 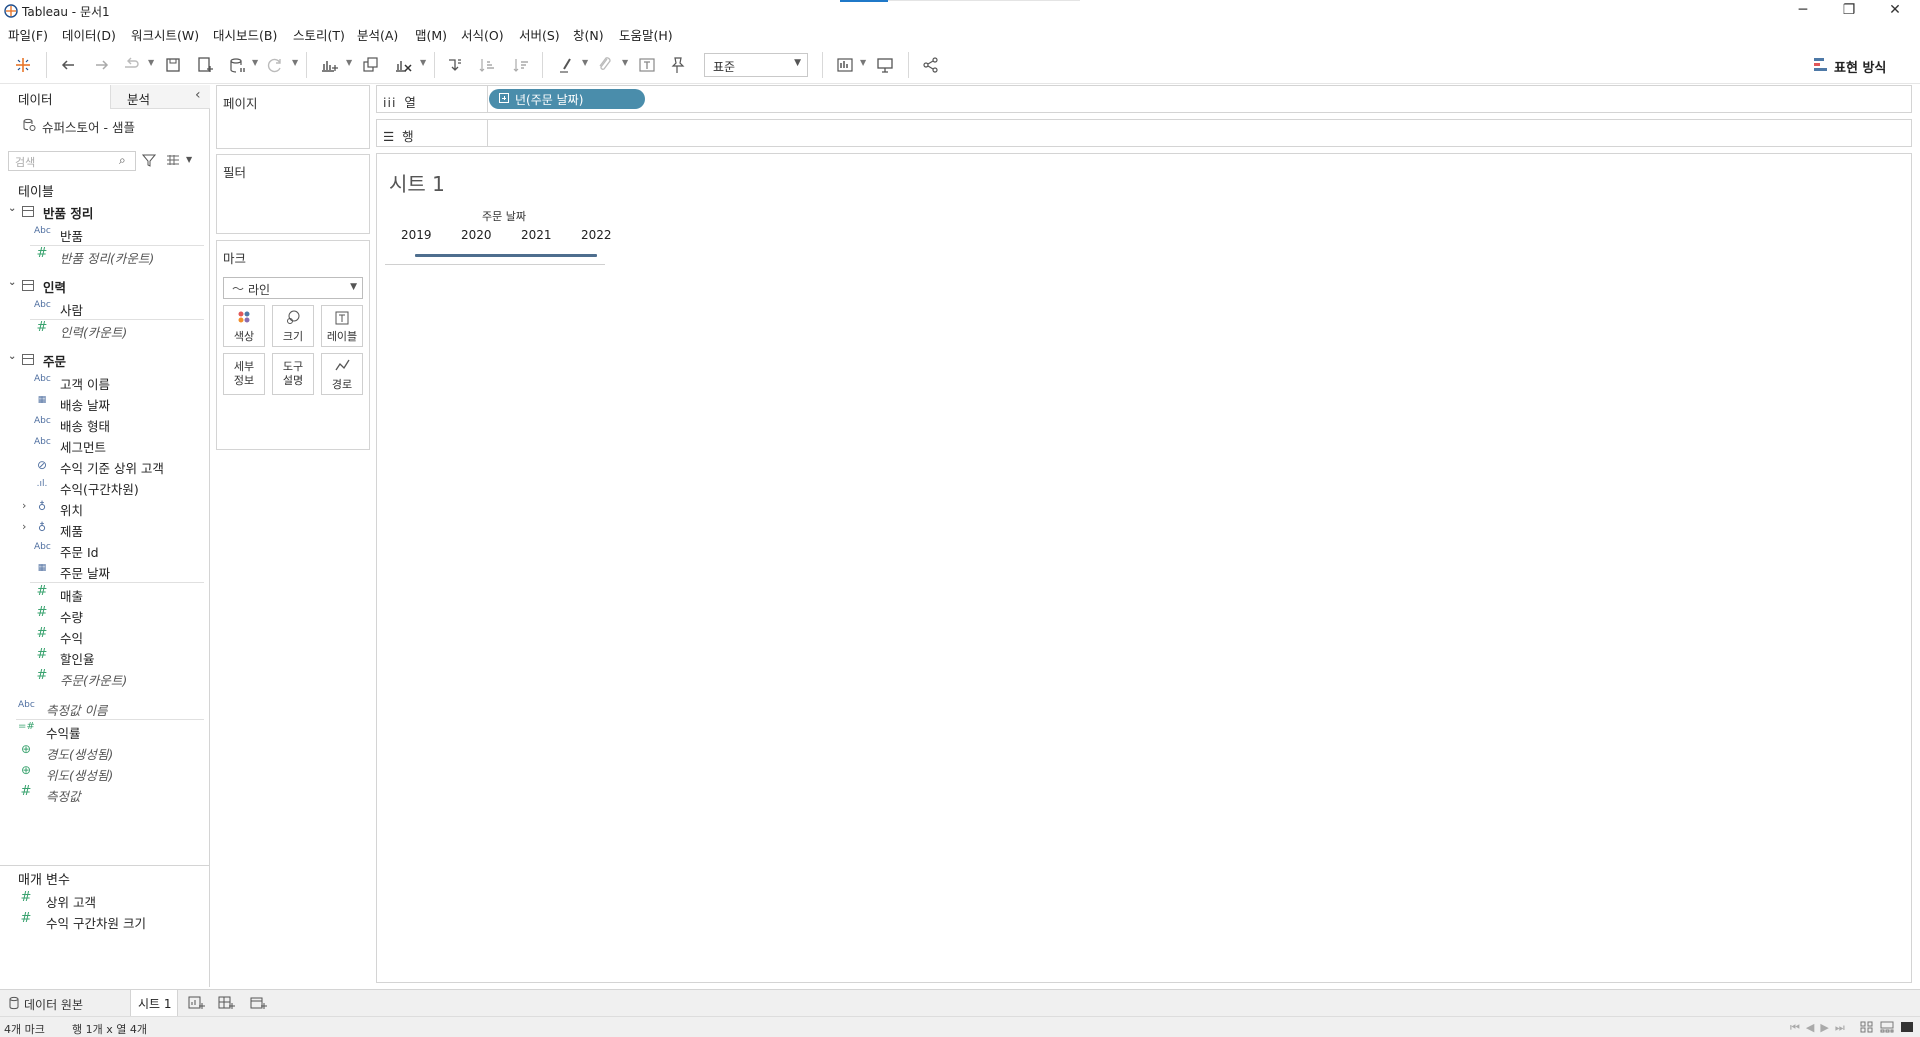 I want to click on field-item: # 인력(카운트), so click(x=119, y=330).